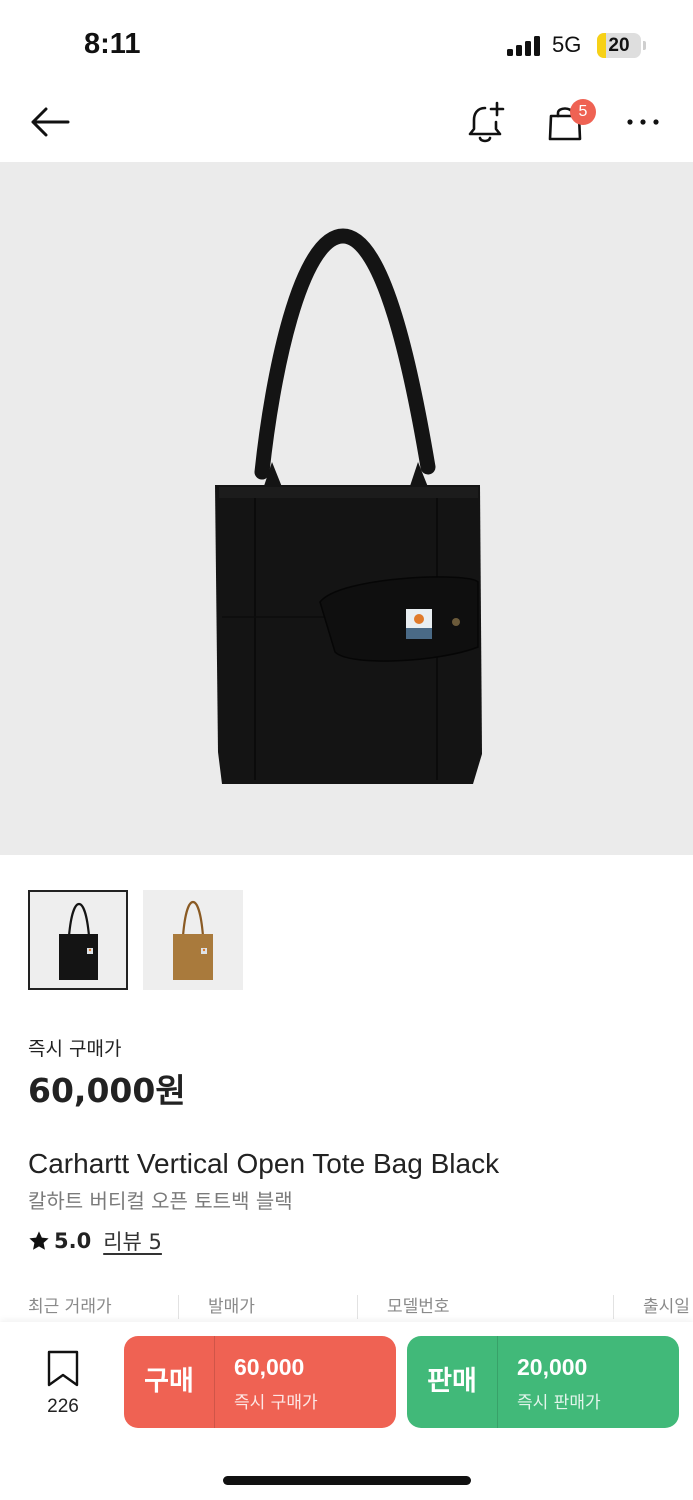  Describe the element at coordinates (214, 1382) in the screenshot. I see `buy-button-divider` at that location.